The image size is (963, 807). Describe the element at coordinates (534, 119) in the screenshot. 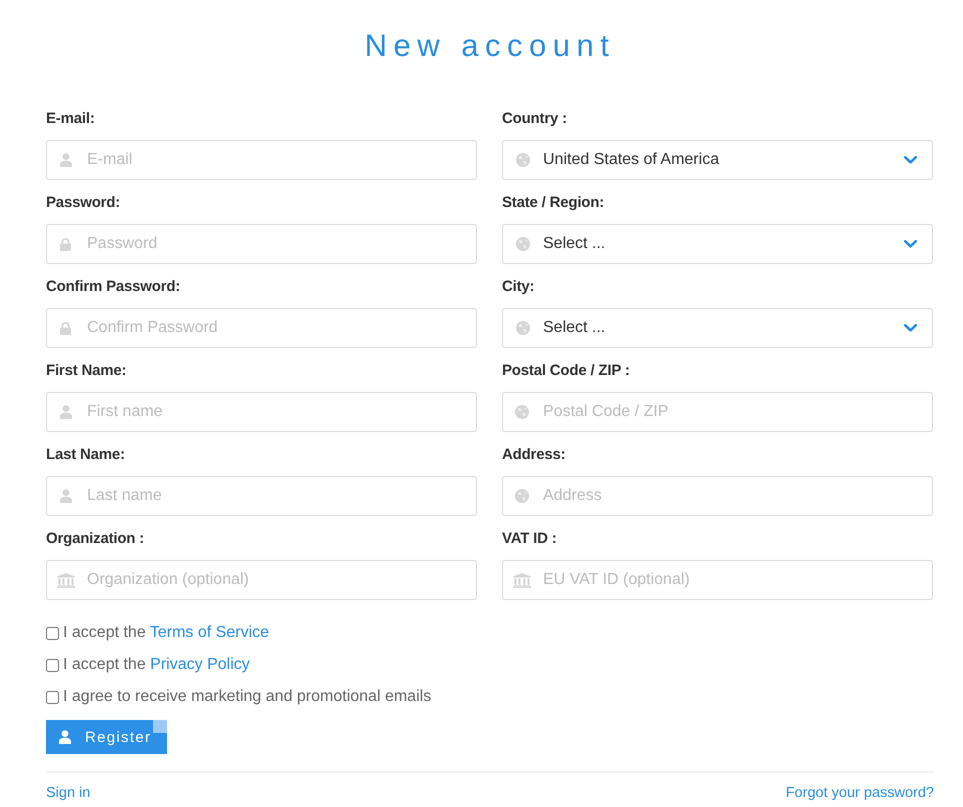

I see `field-label: Country :` at that location.